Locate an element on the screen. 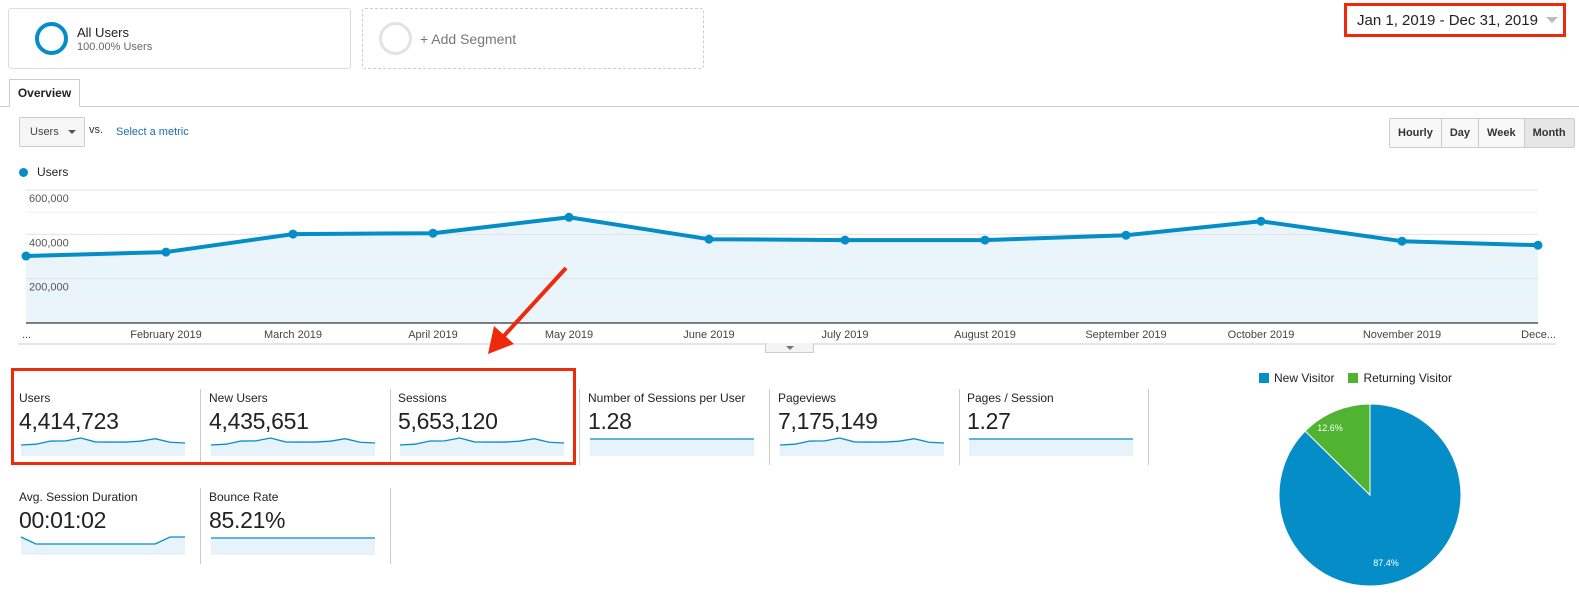  kpi-tile: New Users 4,435,651 is located at coordinates (296, 427).